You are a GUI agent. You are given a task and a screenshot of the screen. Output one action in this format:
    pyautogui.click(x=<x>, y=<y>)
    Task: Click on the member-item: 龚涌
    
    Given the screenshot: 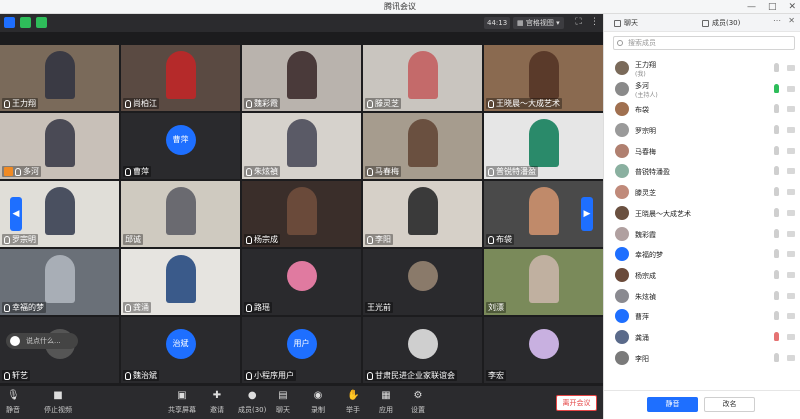 What is the action you would take?
    pyautogui.click(x=702, y=337)
    